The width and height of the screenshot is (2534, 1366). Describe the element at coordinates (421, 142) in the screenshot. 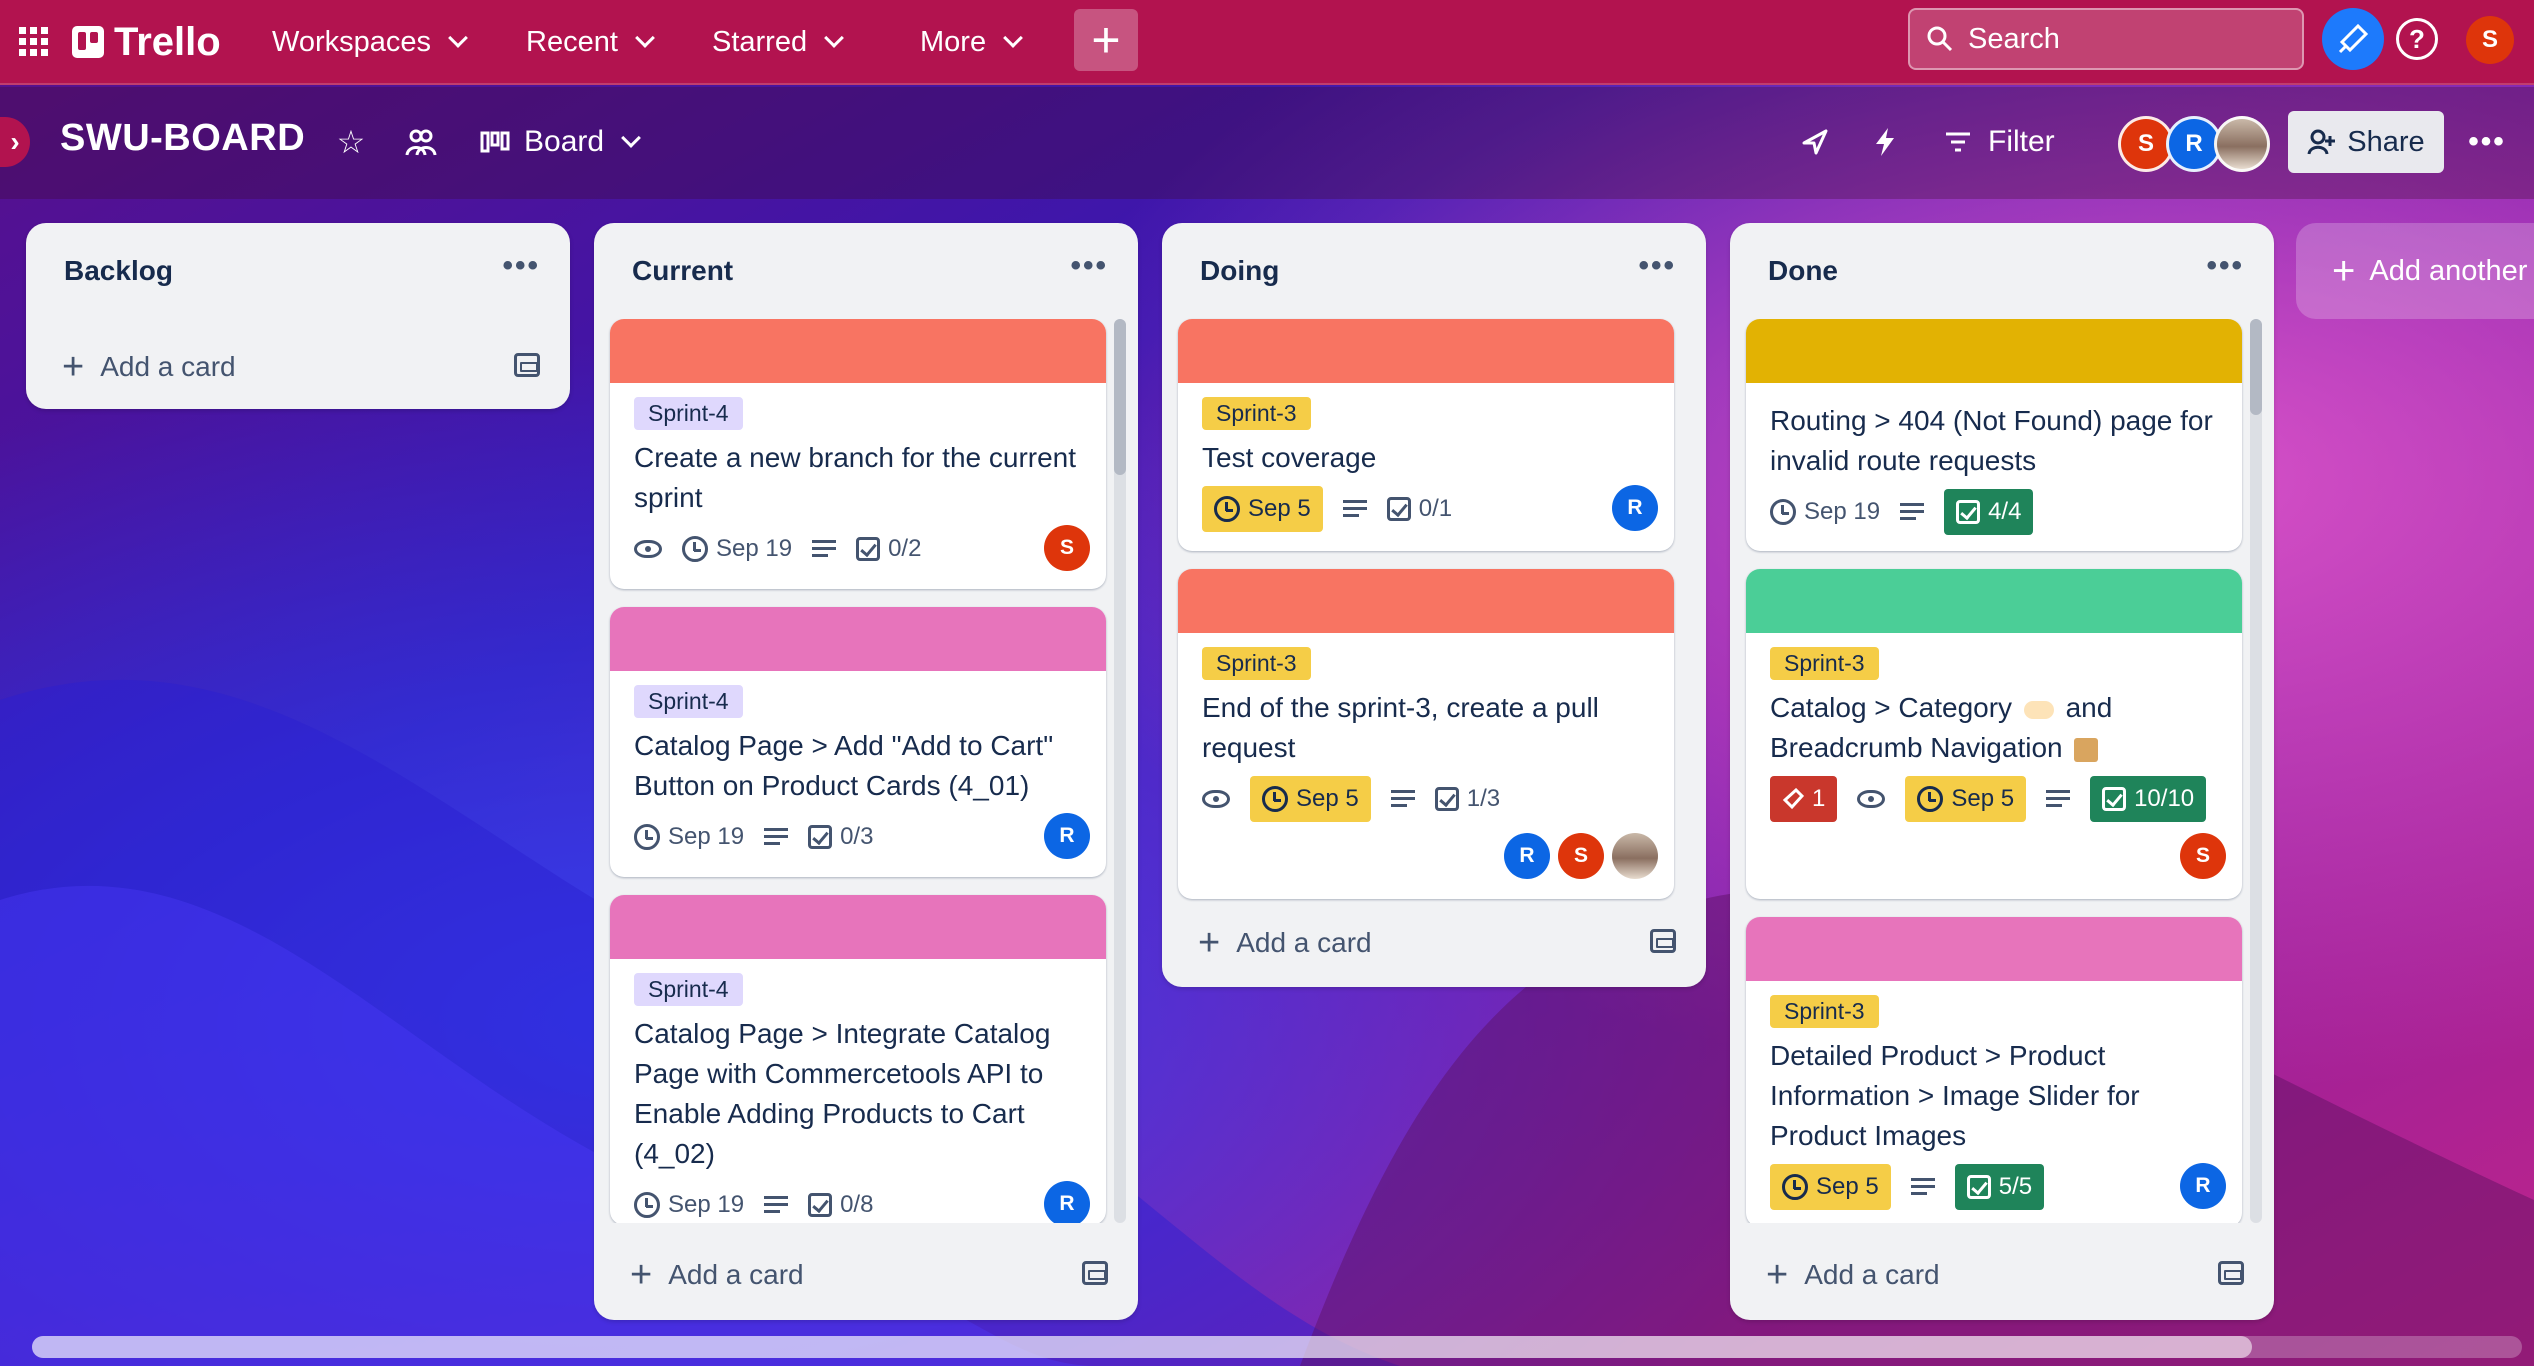

I see `visibility-icon` at that location.